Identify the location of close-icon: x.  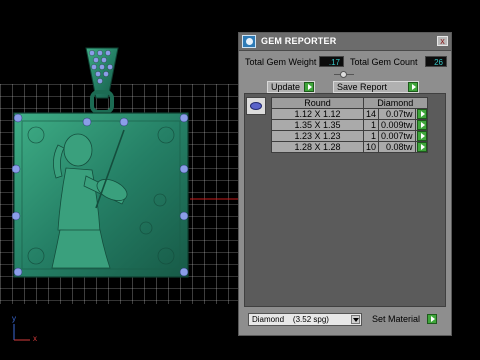
(442, 41).